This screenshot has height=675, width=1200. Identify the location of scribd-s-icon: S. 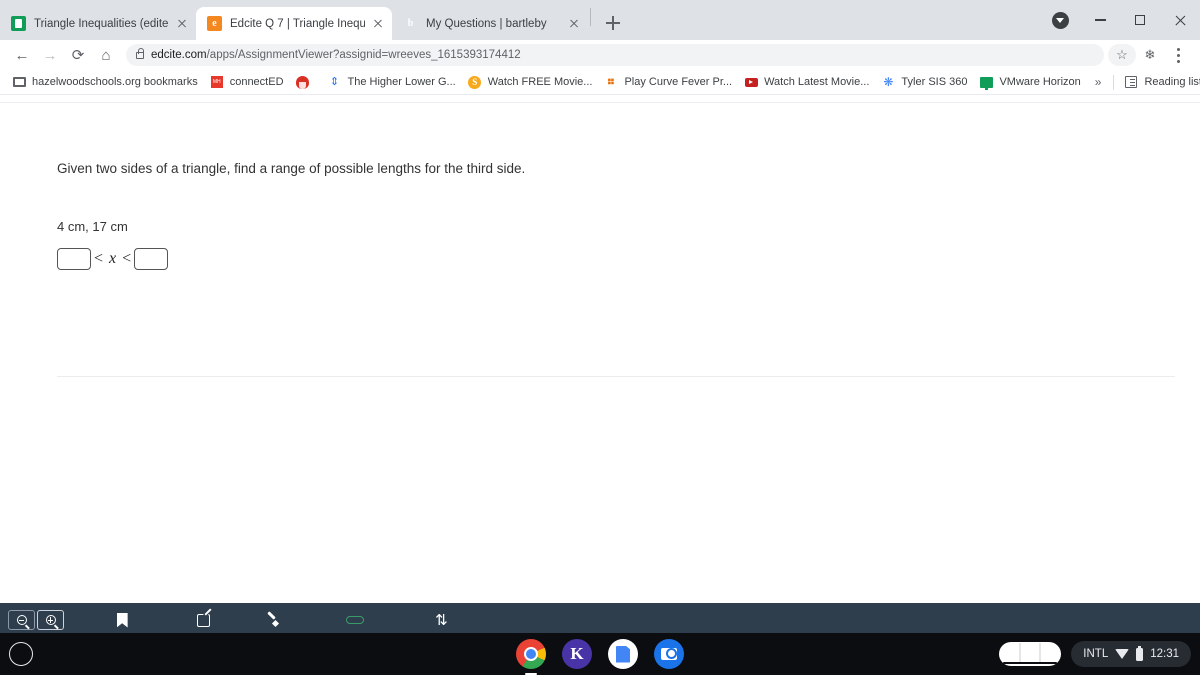
(475, 82).